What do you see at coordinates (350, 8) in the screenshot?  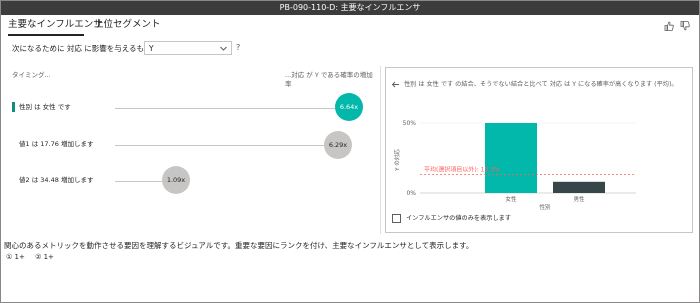 I see `window-title: PB-090-110-D: 主要なインフルエンサ` at bounding box center [350, 8].